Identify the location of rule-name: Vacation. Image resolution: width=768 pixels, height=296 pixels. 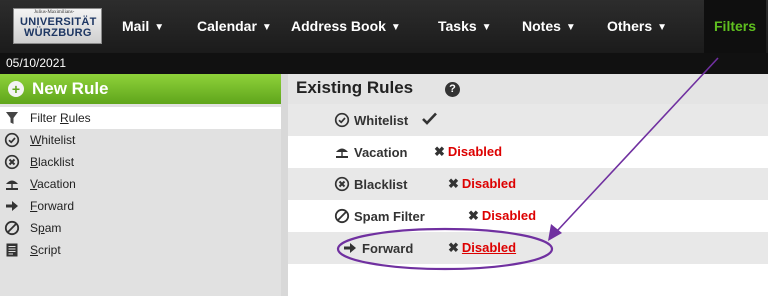
(370, 152).